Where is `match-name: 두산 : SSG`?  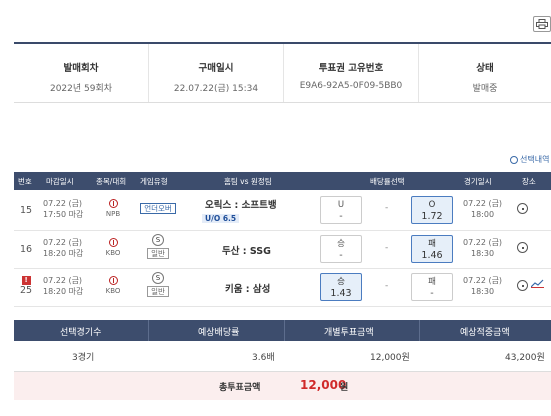 match-name: 두산 : SSG is located at coordinates (246, 251).